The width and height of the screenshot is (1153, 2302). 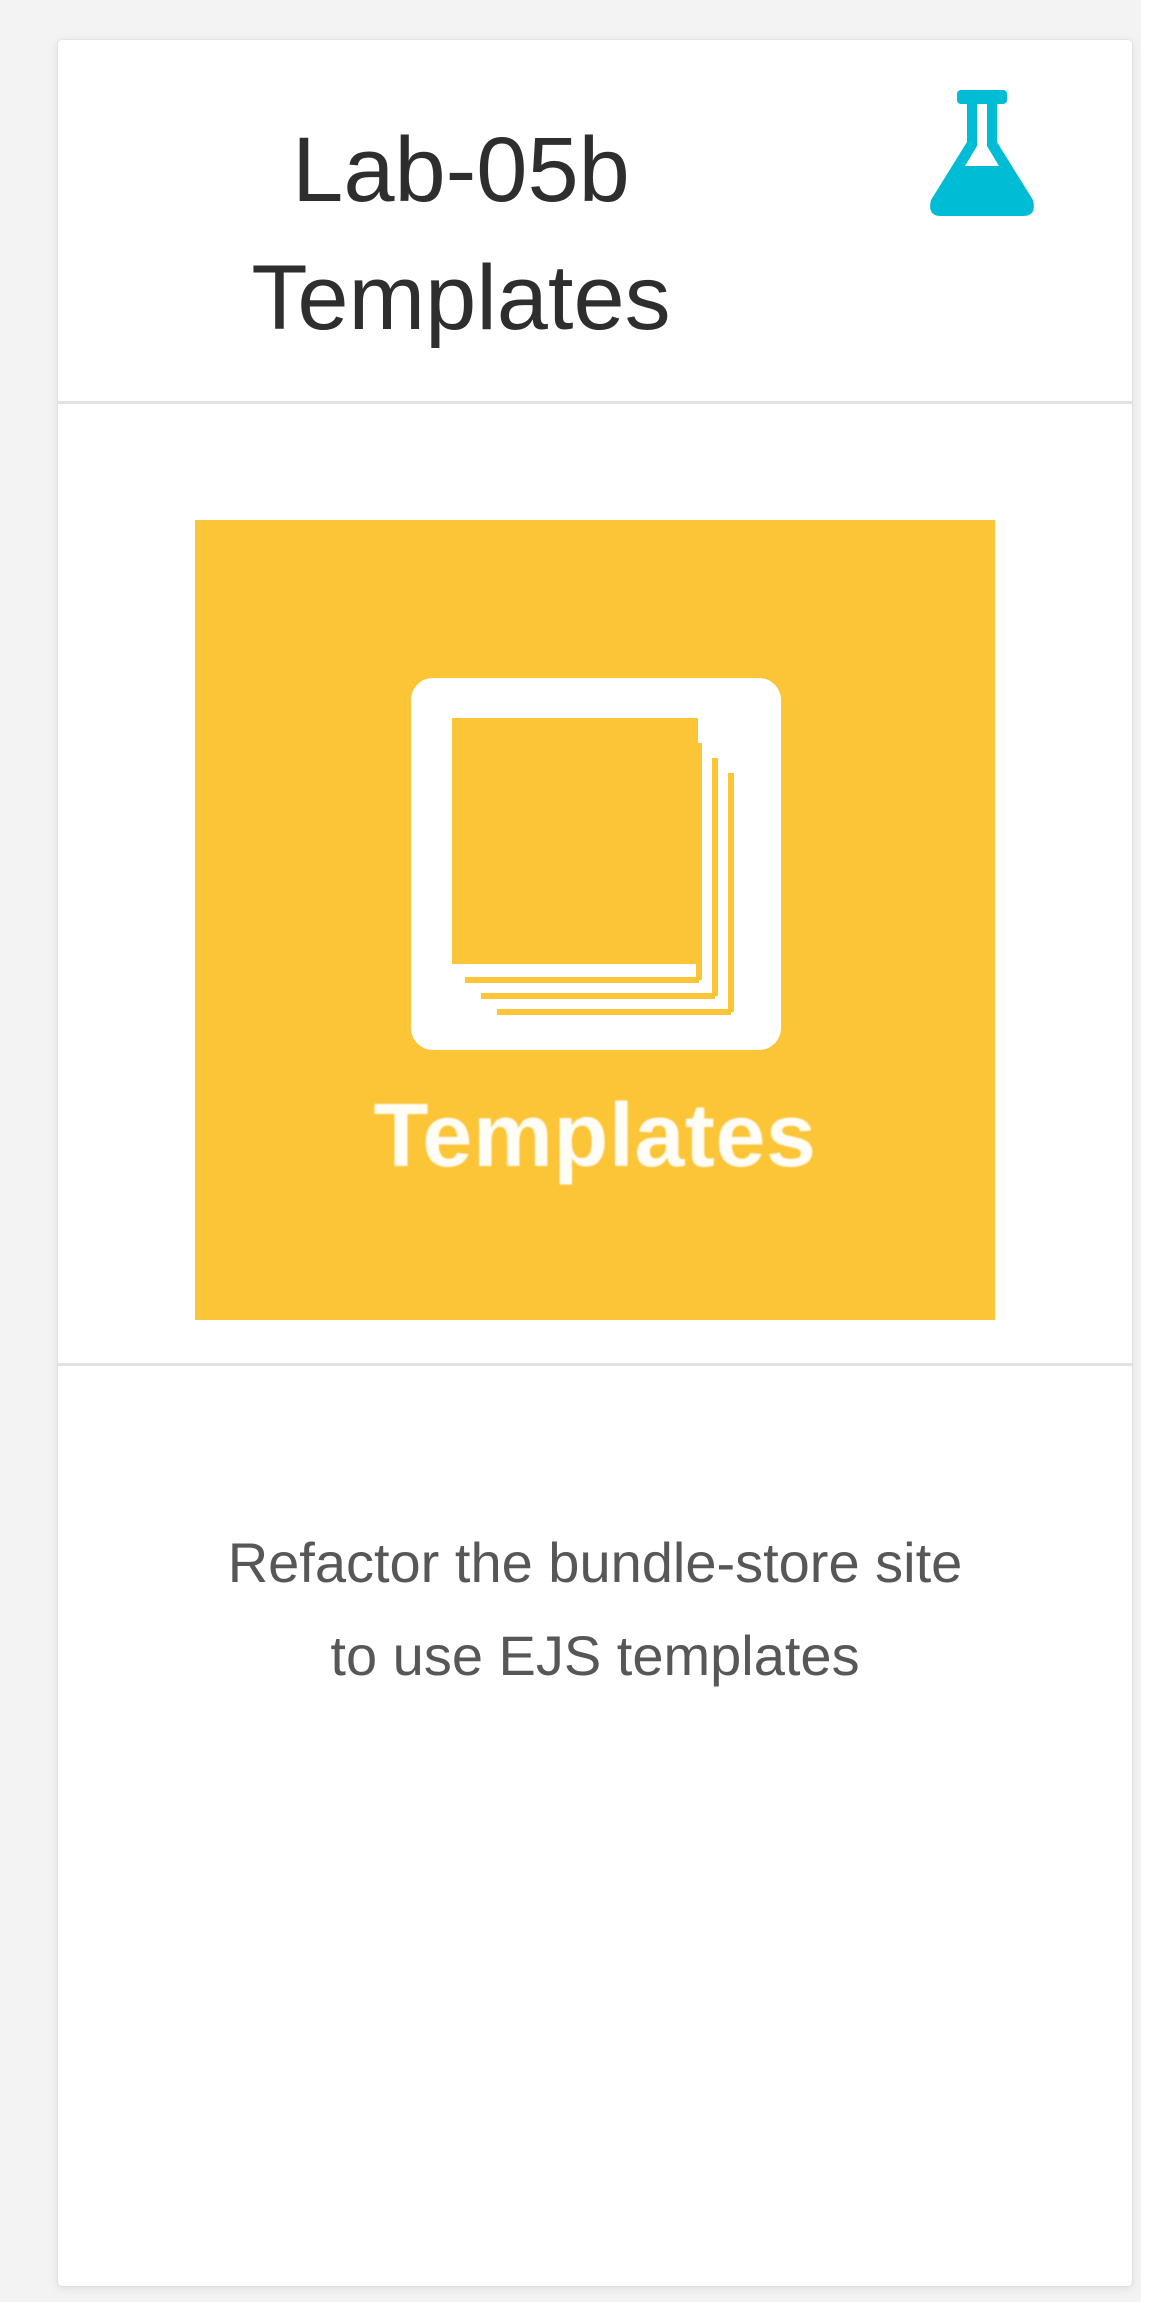 I want to click on card-title-line-1: Lab-05b, so click(x=461, y=170).